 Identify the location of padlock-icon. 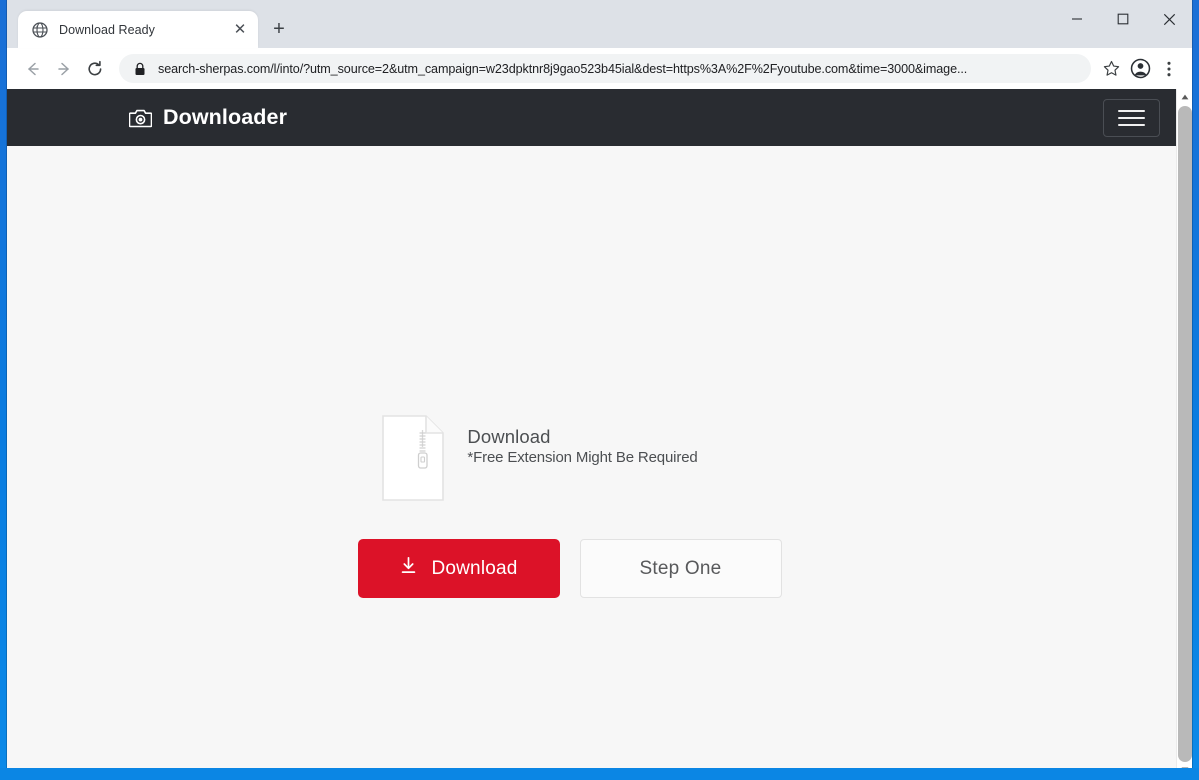
(139, 68).